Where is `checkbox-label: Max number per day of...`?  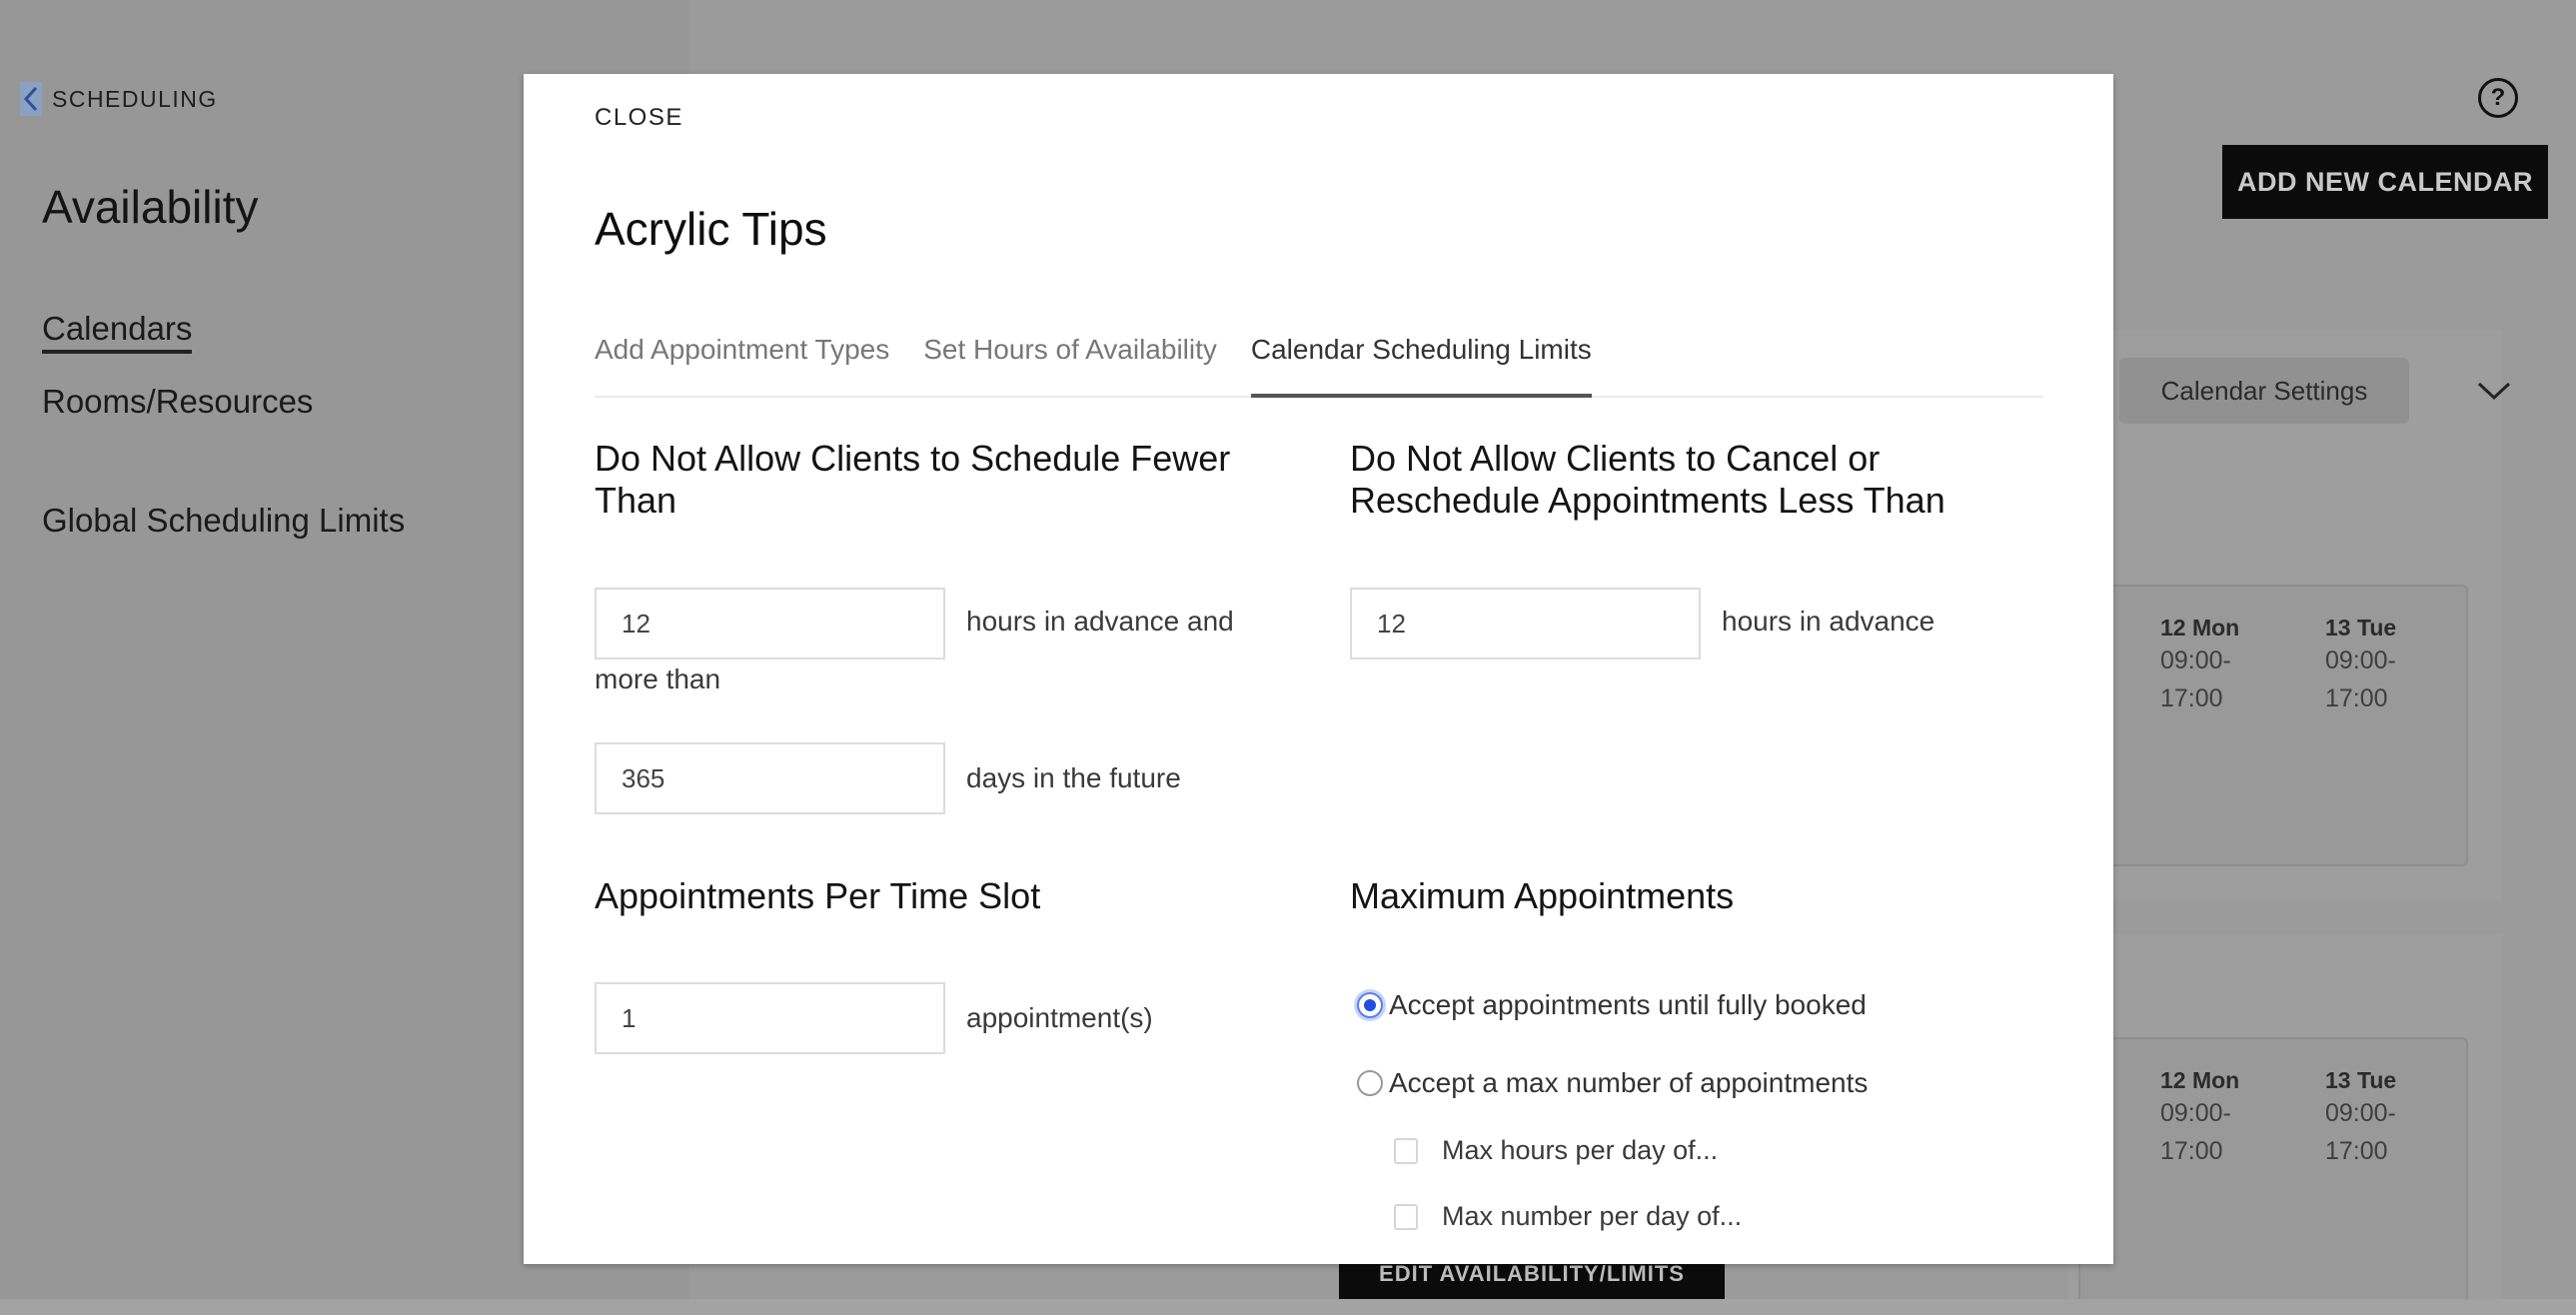 checkbox-label: Max number per day of... is located at coordinates (1592, 1216).